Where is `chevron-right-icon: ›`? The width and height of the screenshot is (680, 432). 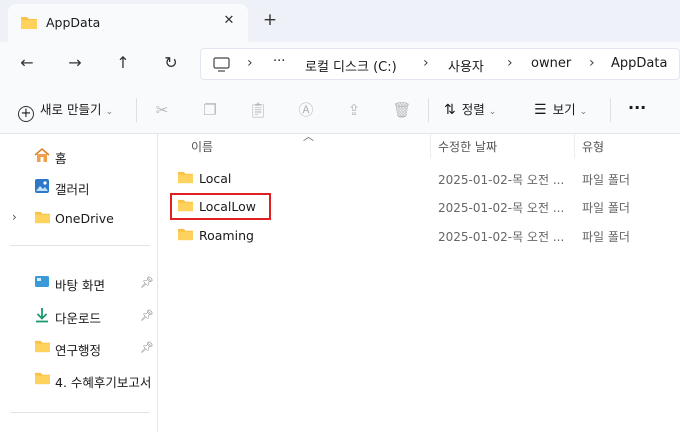
chevron-right-icon: › is located at coordinates (14, 217).